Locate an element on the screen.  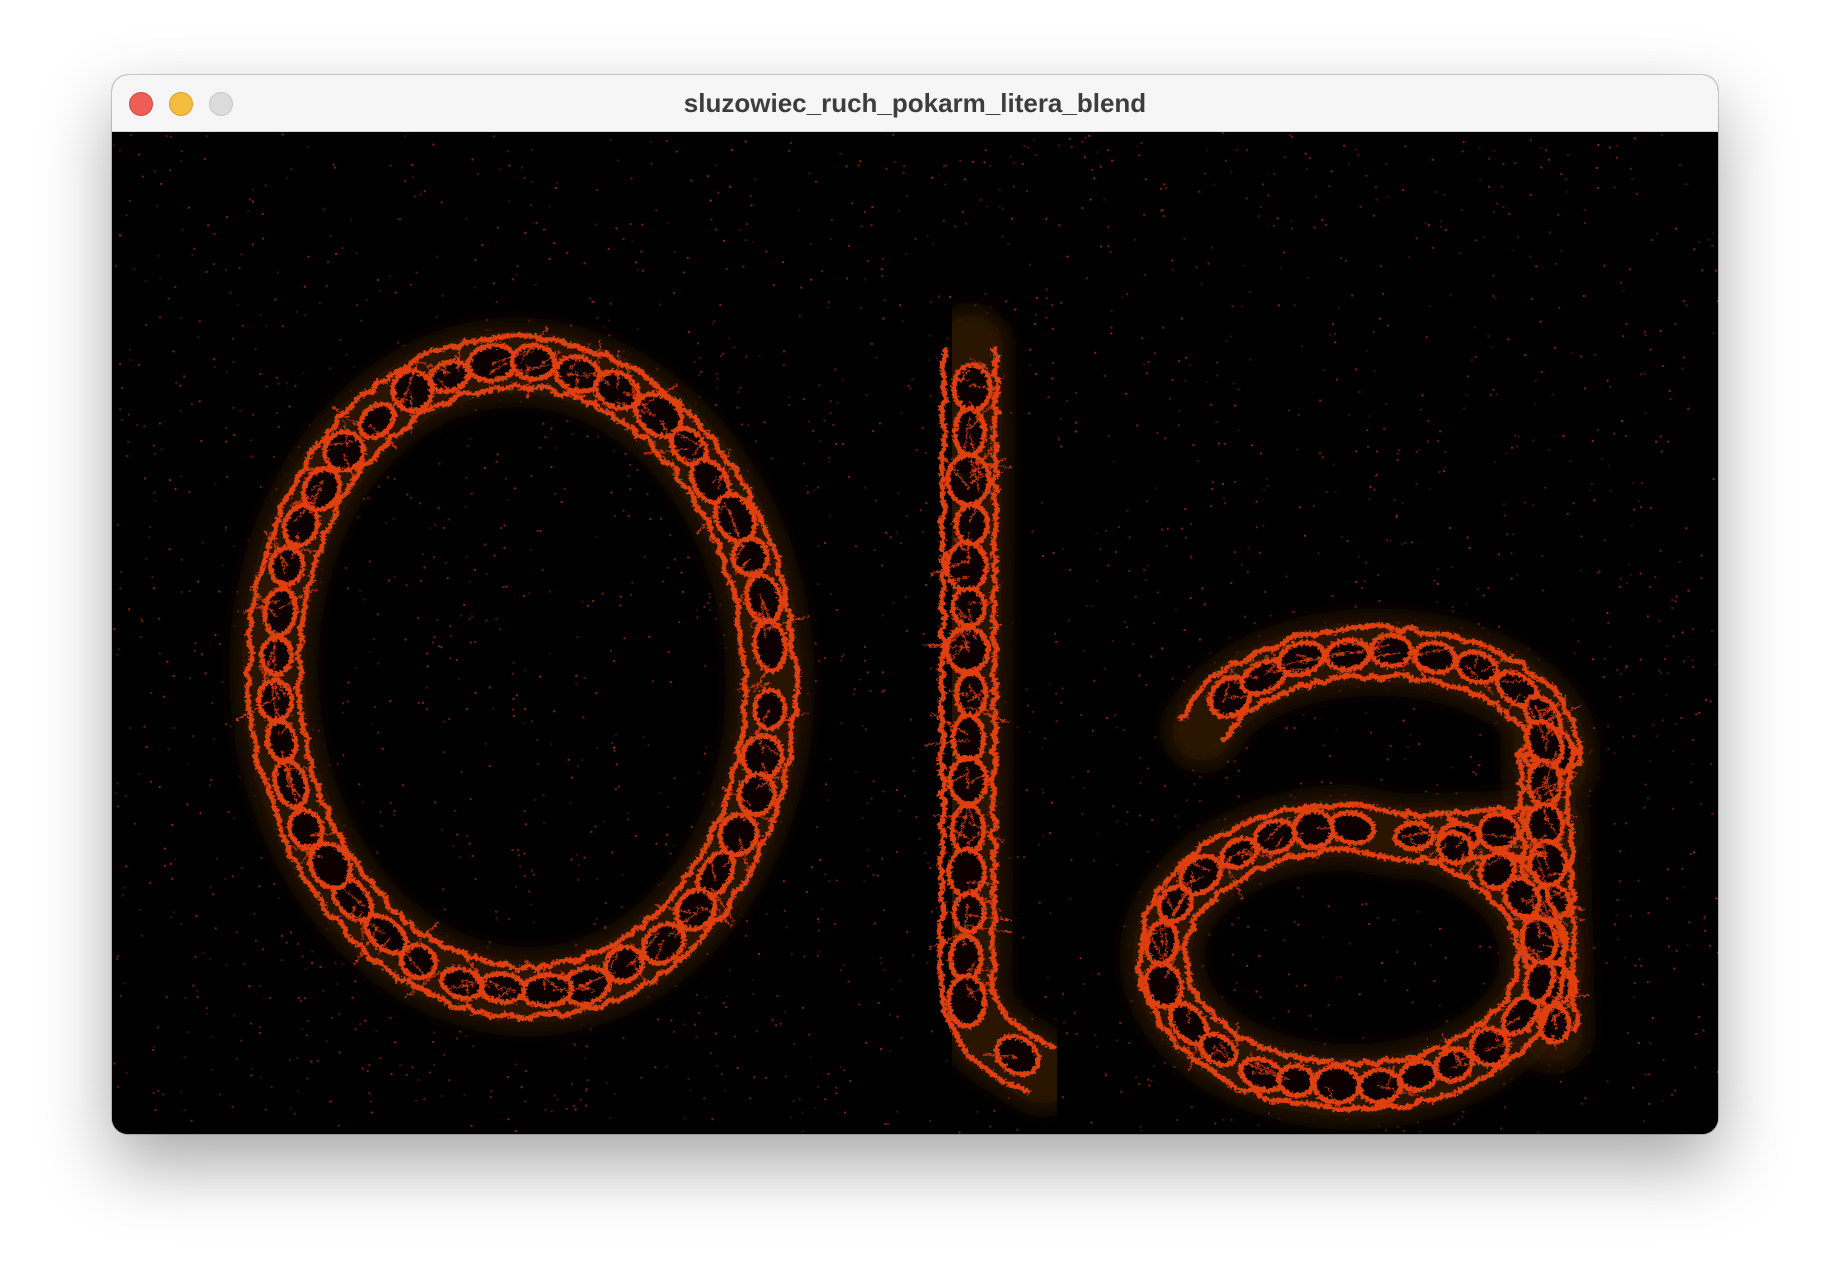
title-bar: sluzowiec_ruch_pokarm_litera_blend is located at coordinates (915, 103).